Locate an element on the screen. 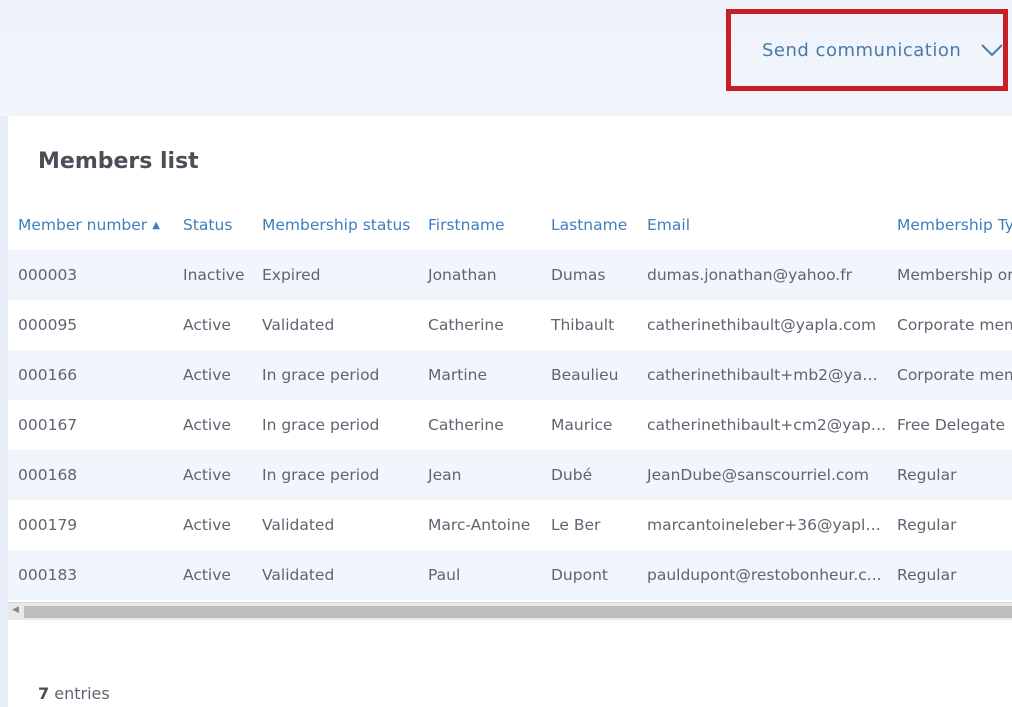  cell-member-number: 000166 is located at coordinates (48, 375).